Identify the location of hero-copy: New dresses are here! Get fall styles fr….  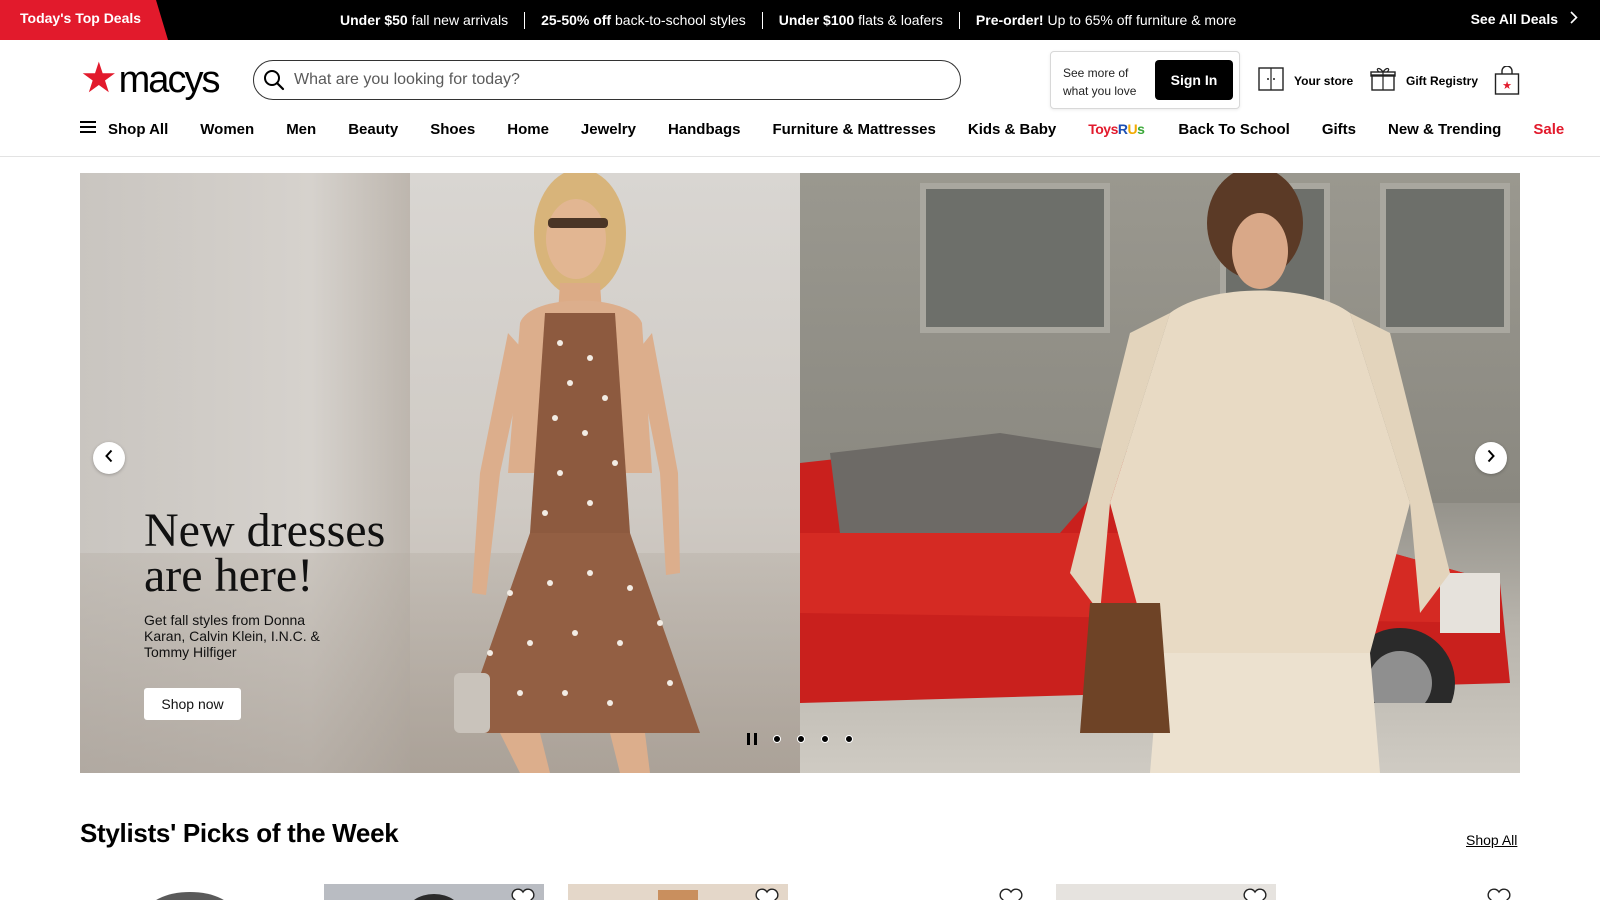
(294, 612).